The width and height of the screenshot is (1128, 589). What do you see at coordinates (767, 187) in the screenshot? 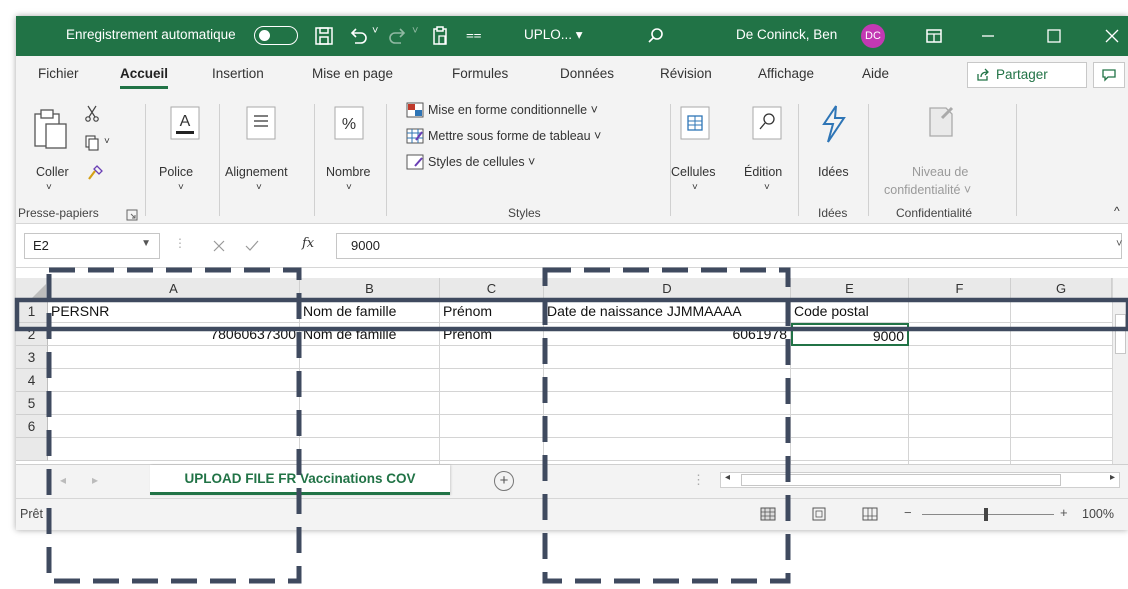
I see `editing-dropdown-icon: ˅` at bounding box center [767, 187].